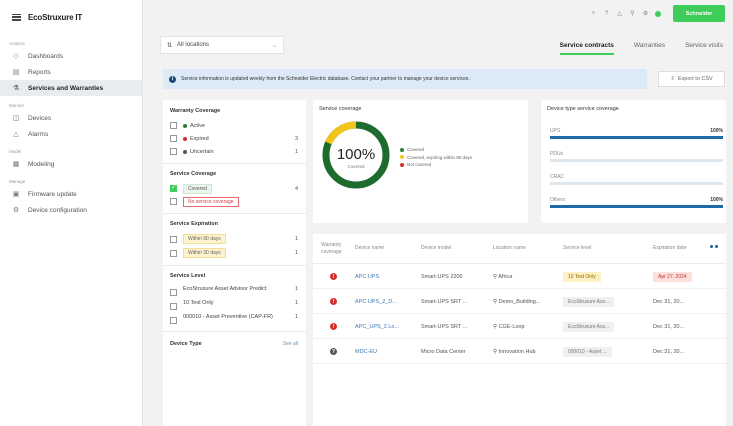  I want to click on bar-label: UPS, so click(555, 131).